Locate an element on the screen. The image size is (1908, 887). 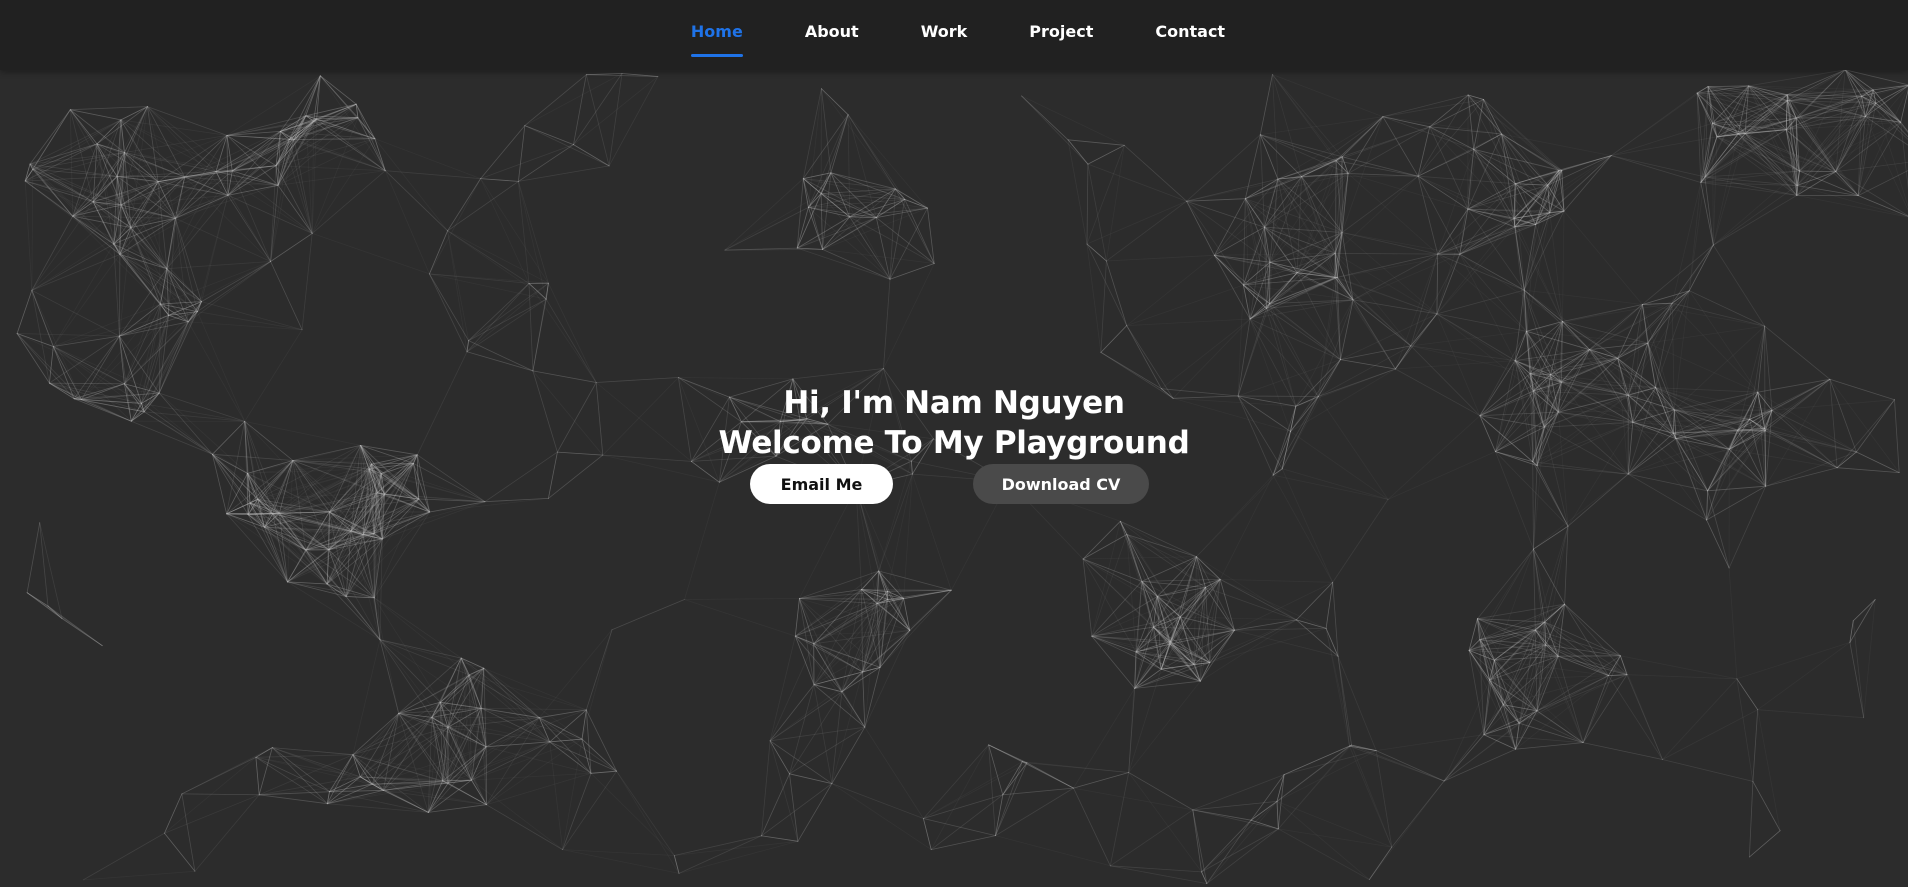
nav-item-contact: Contact is located at coordinates (1190, 34).